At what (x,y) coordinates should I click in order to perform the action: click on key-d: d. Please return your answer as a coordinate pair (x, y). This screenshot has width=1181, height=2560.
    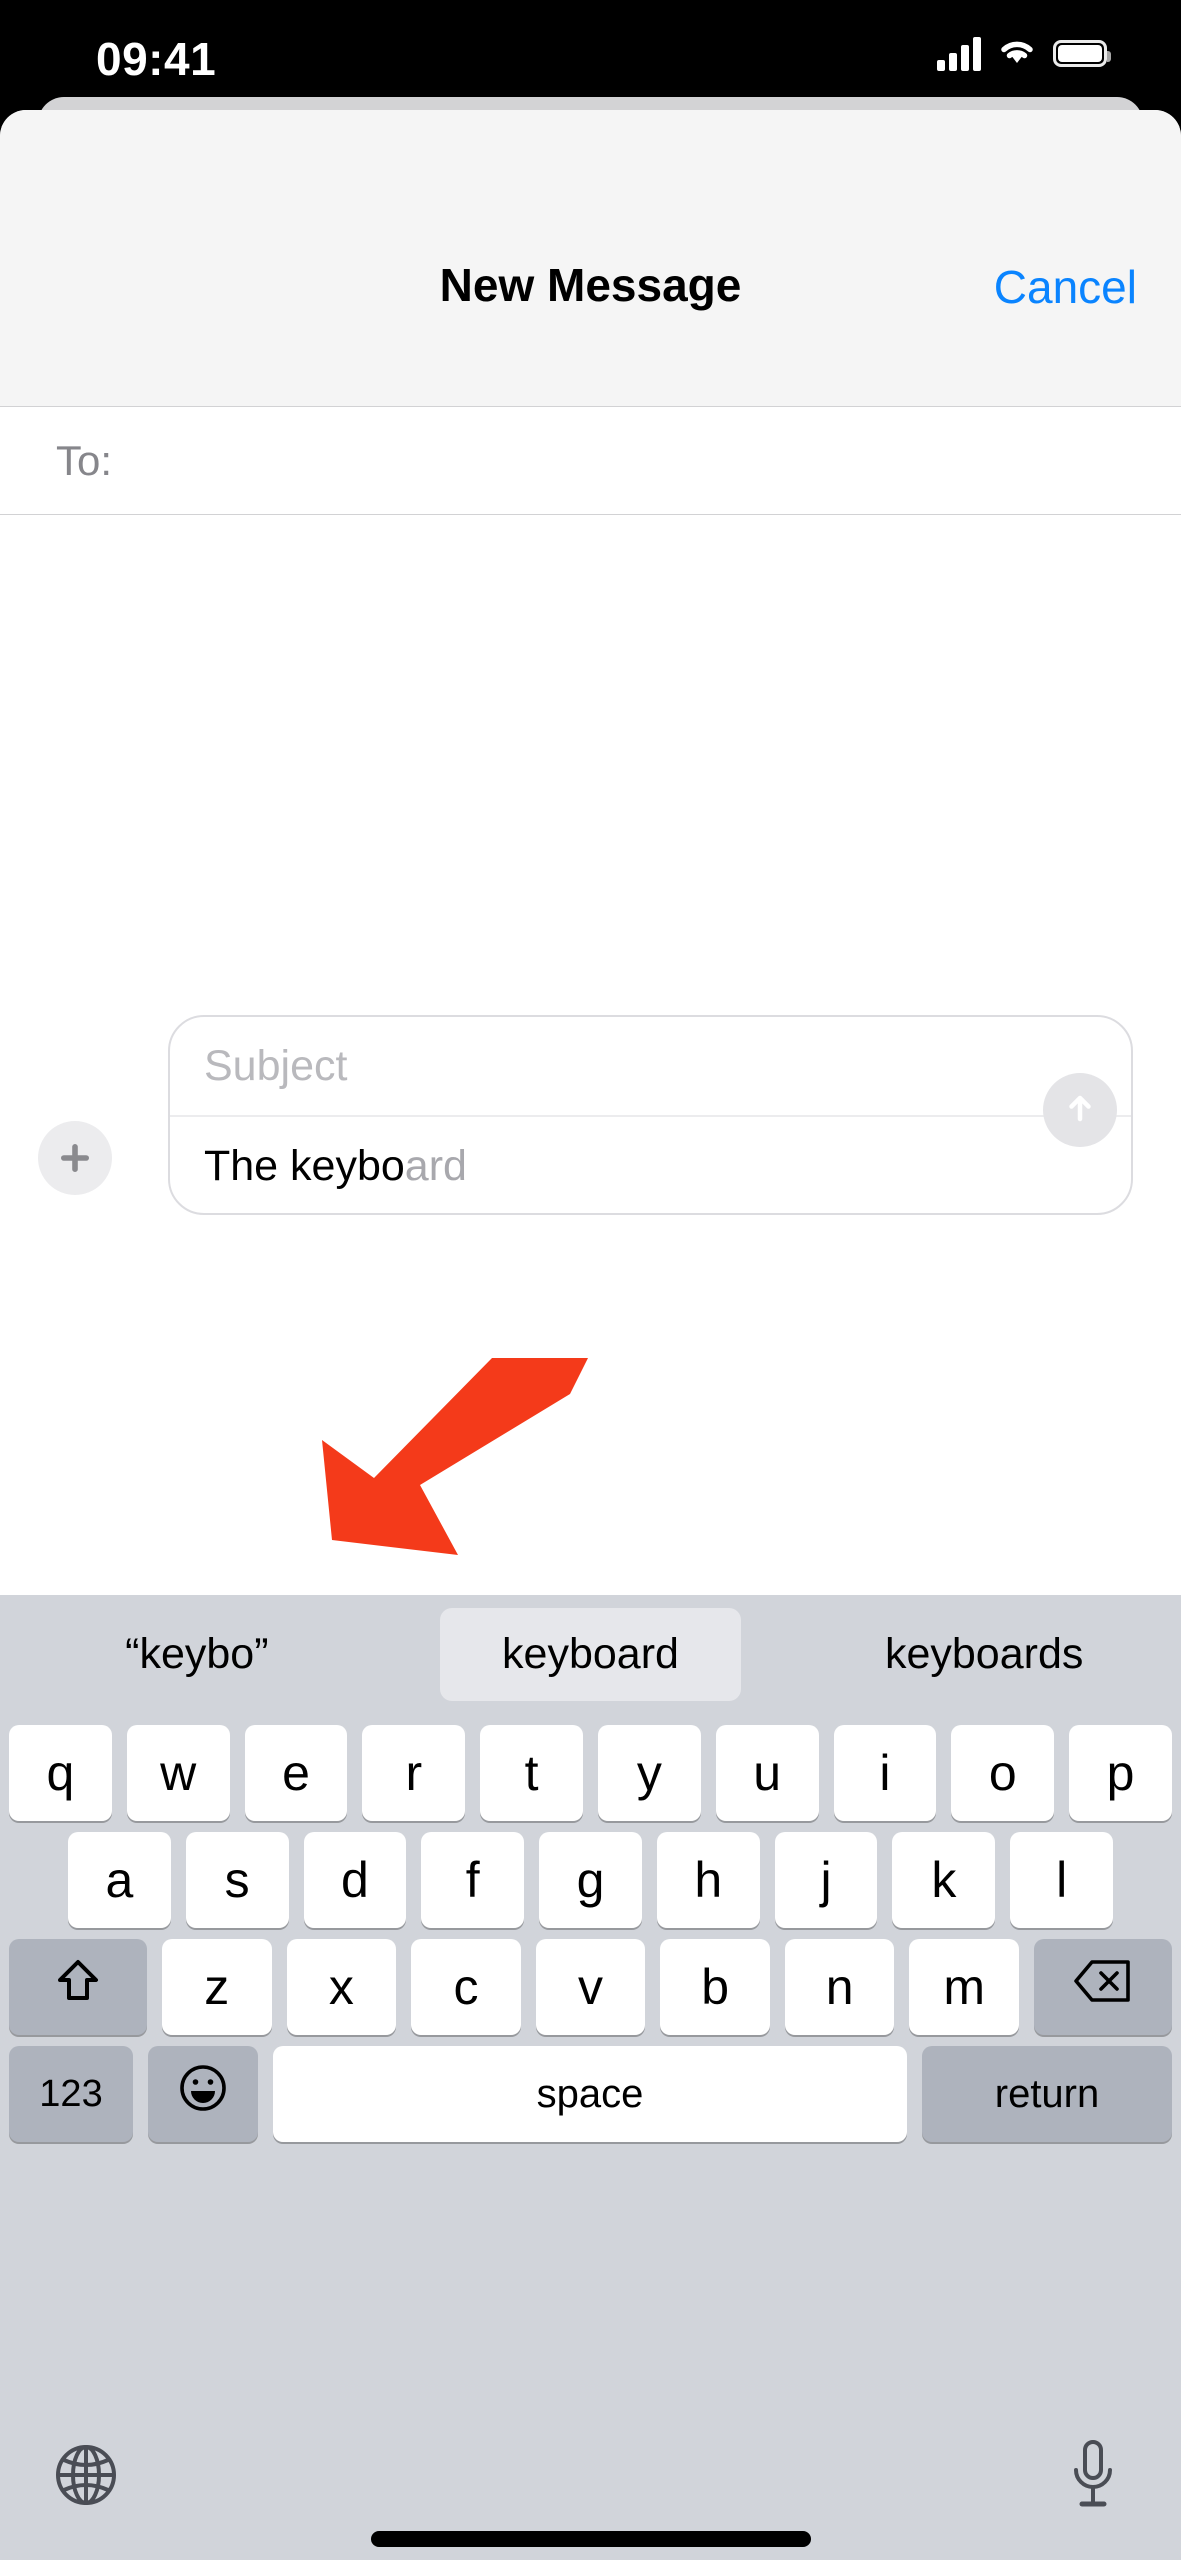
    Looking at the image, I should click on (355, 1880).